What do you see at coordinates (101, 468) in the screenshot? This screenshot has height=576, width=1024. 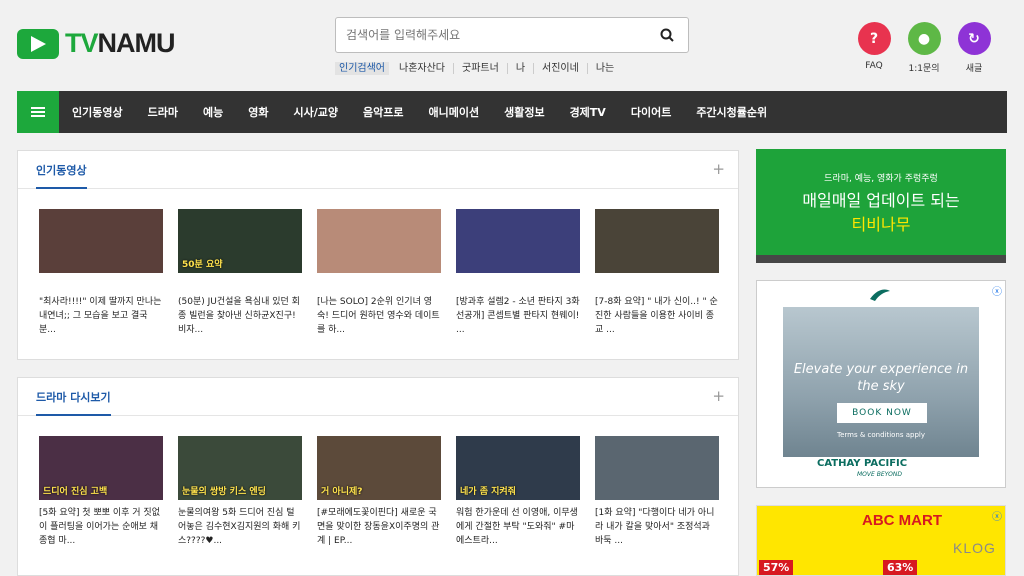 I see `video-thumbnail: 드디어 진심 고백` at bounding box center [101, 468].